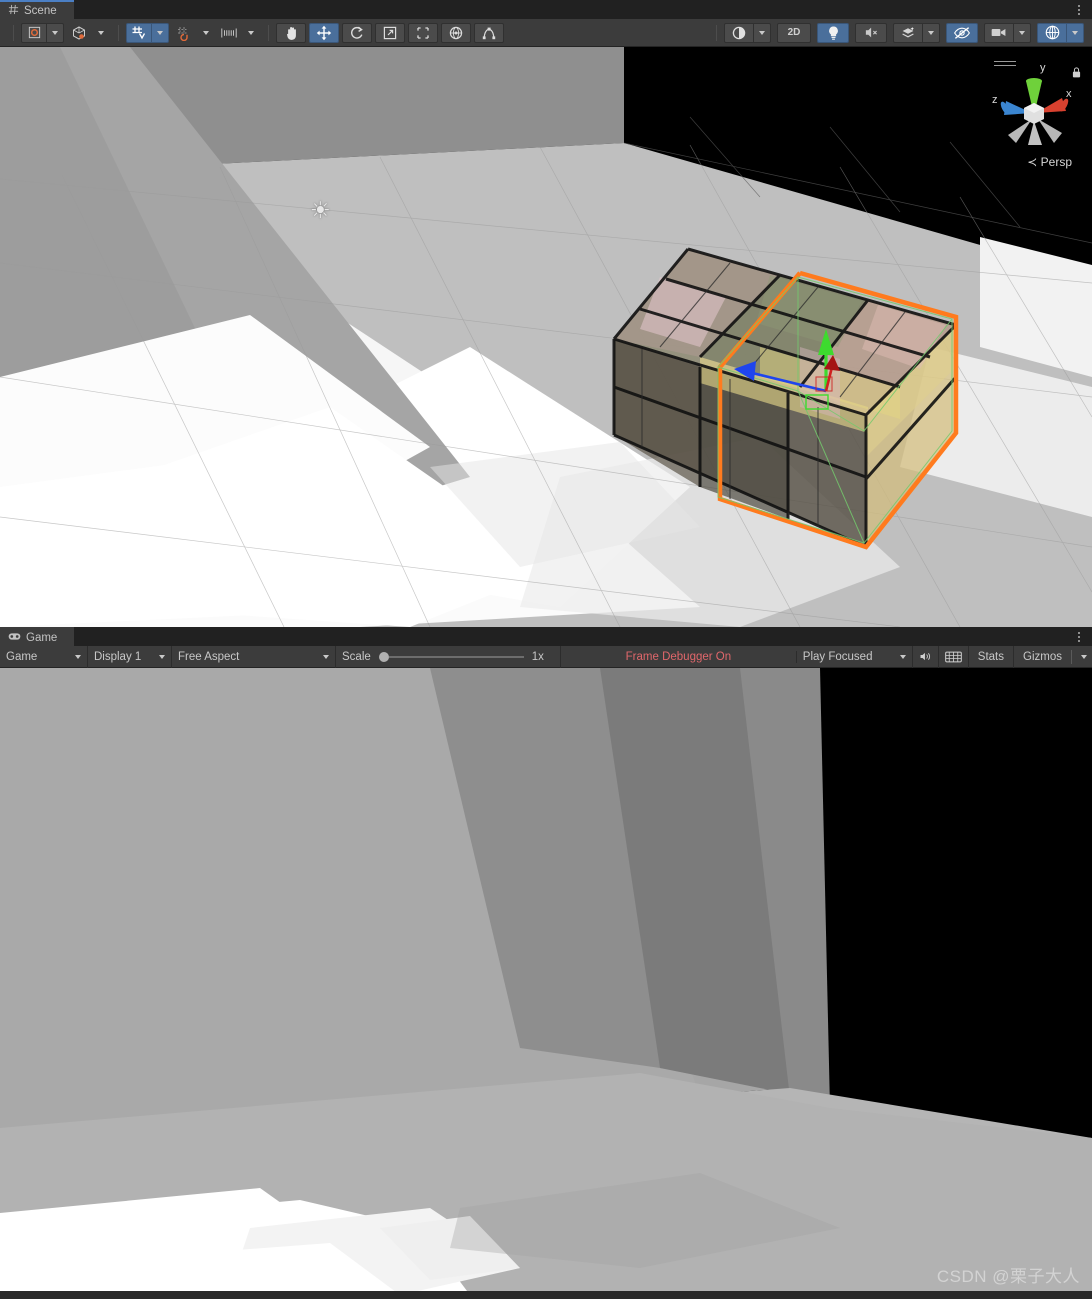 This screenshot has height=1299, width=1092. I want to click on stats-grid-icon, so click(953, 656).